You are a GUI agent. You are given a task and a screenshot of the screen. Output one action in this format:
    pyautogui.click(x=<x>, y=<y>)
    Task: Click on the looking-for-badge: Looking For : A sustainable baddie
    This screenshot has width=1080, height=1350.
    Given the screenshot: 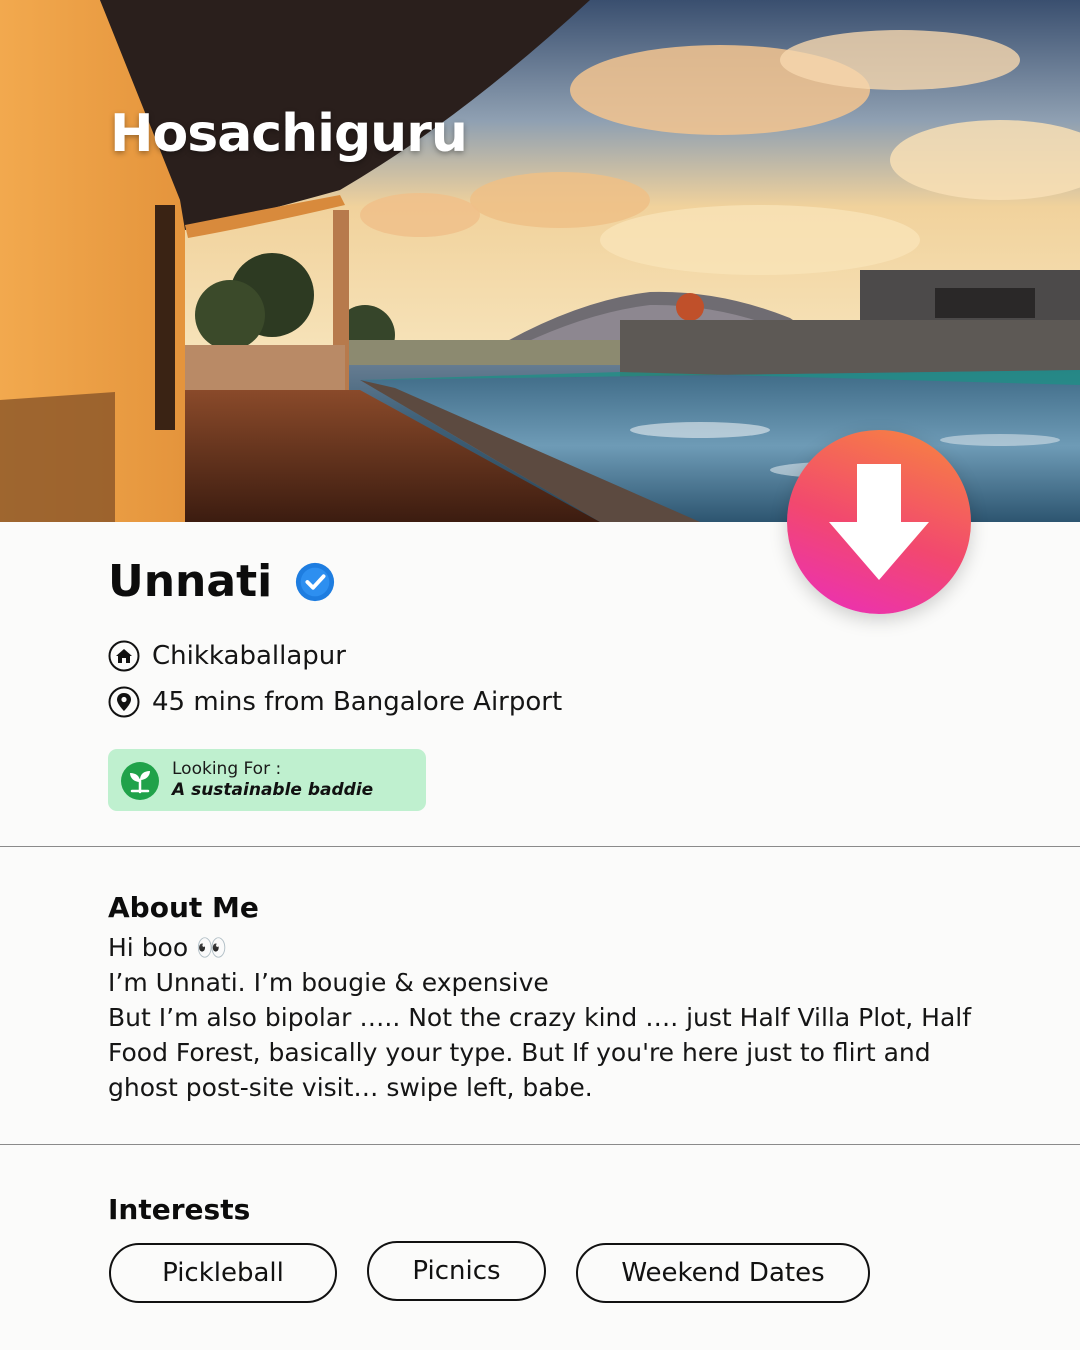 What is the action you would take?
    pyautogui.click(x=267, y=780)
    